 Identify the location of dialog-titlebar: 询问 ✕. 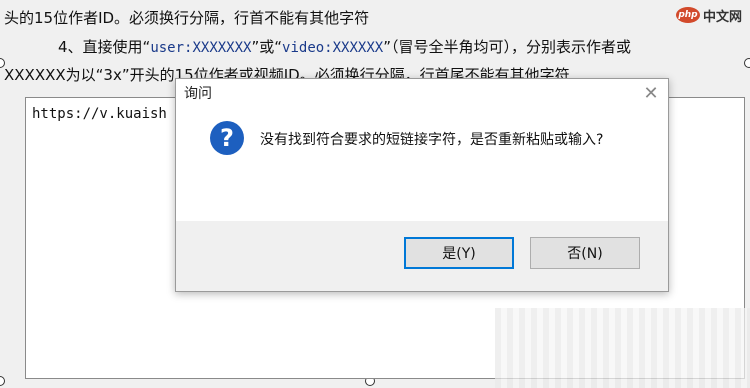
(422, 93).